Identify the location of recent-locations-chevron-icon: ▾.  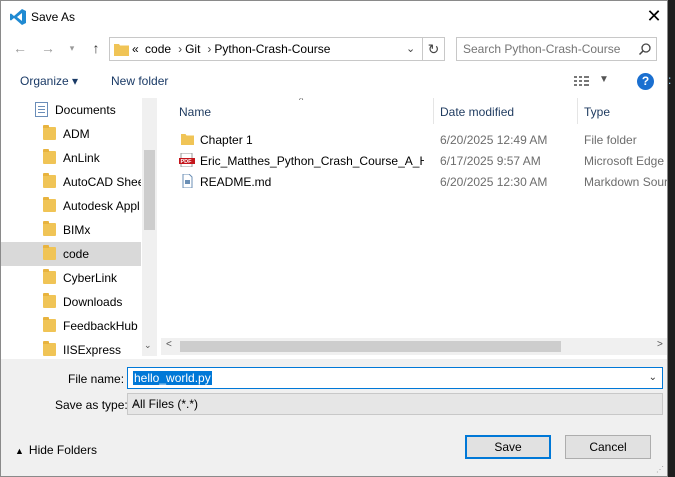
(72, 48).